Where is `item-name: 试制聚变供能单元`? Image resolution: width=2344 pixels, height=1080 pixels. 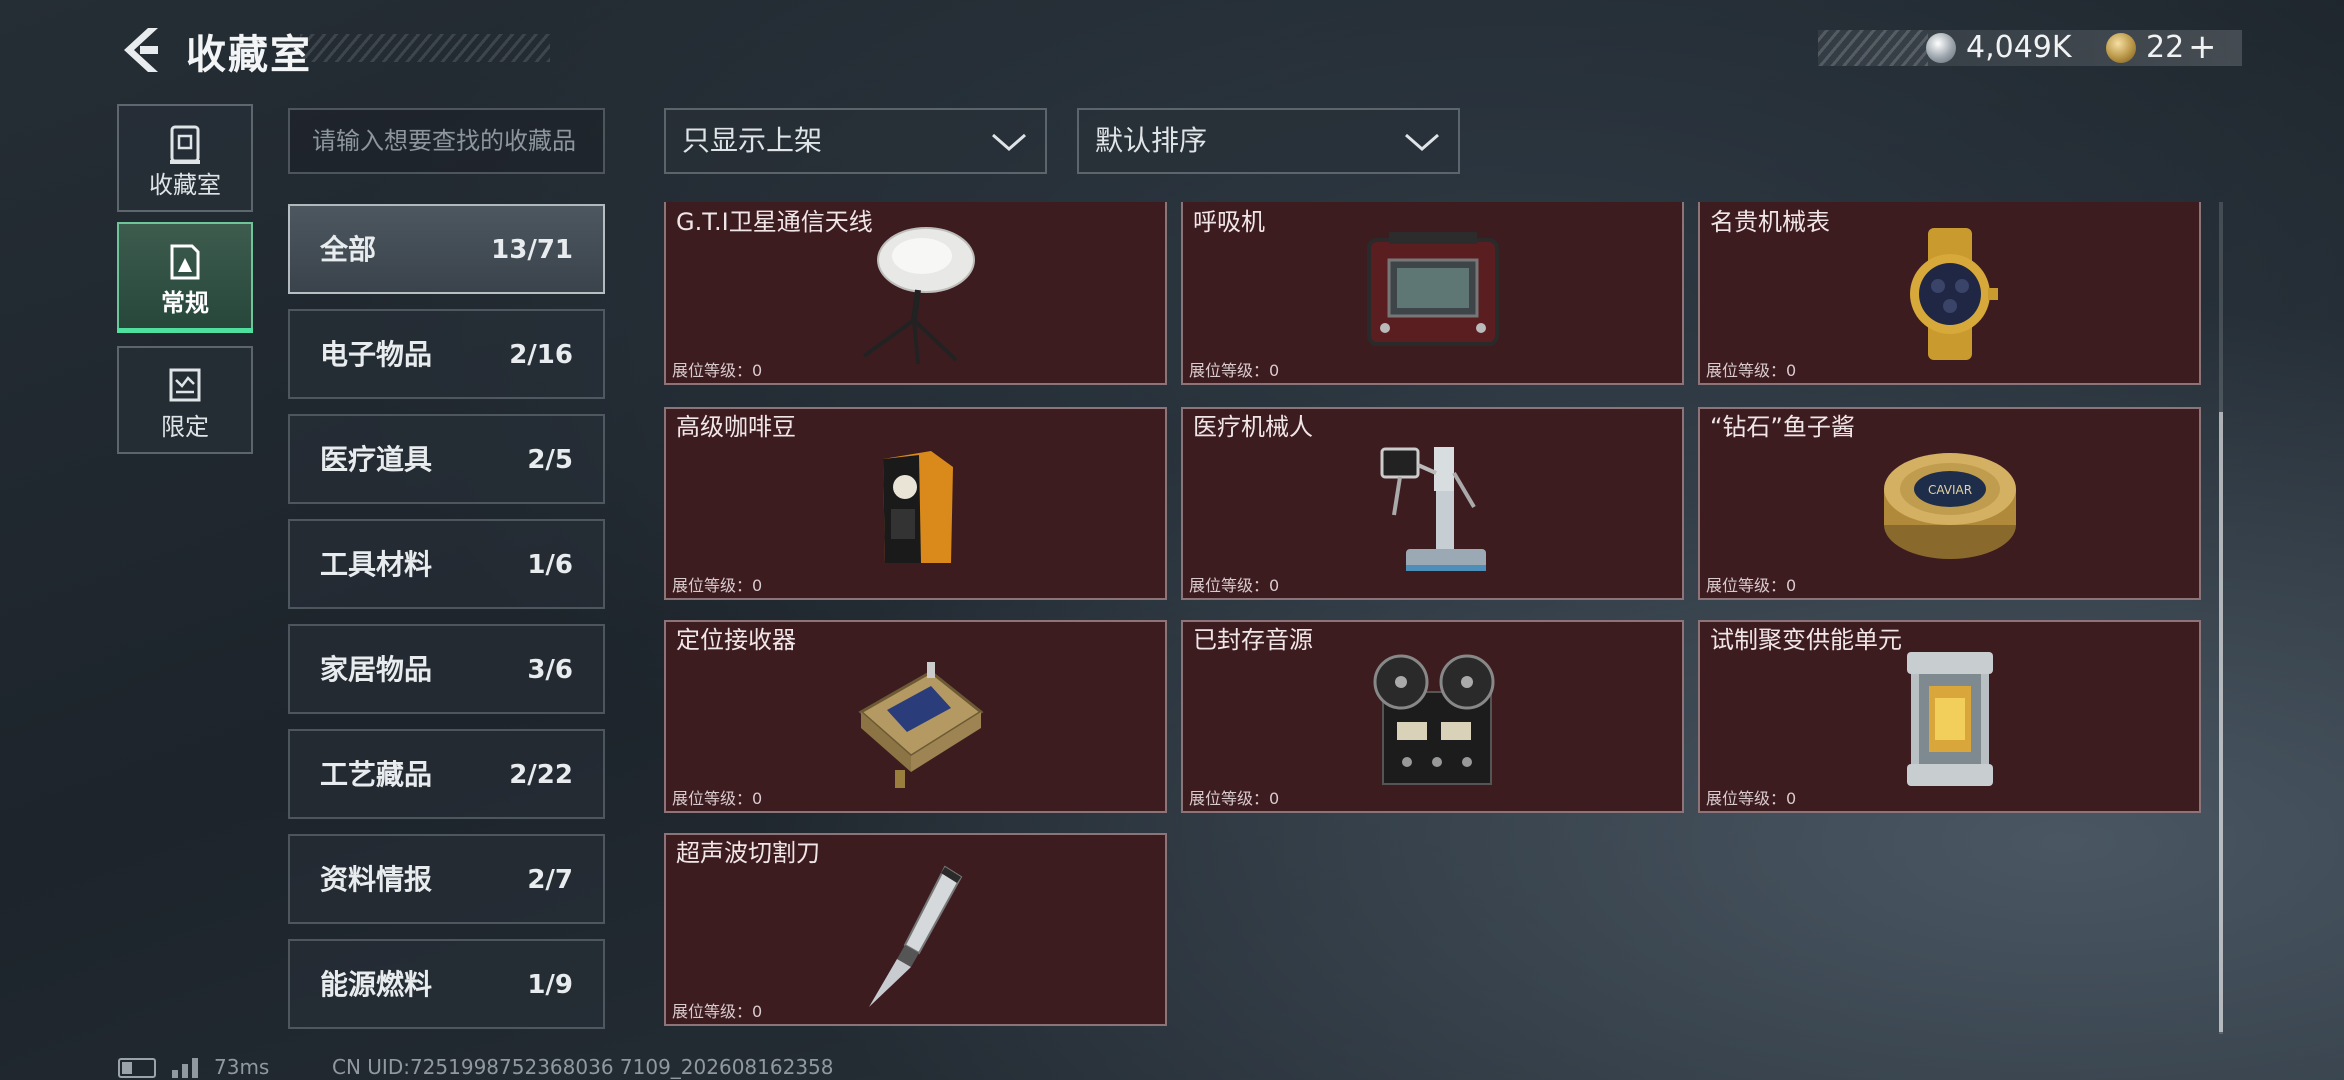 item-name: 试制聚变供能单元 is located at coordinates (1806, 640).